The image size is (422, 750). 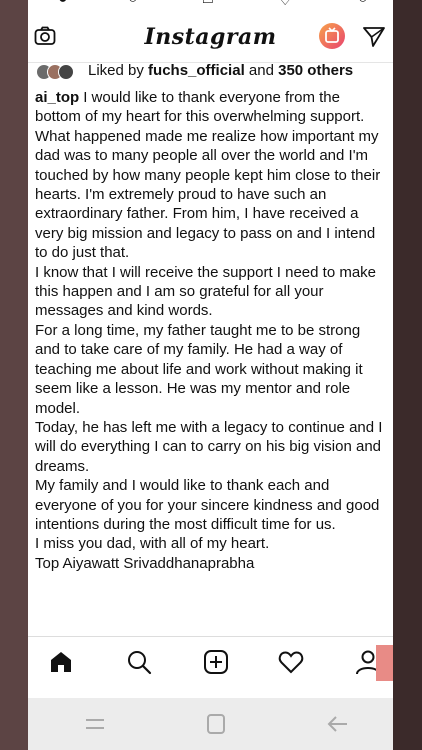 I want to click on likes-text: Liked by fuchs_official and 350 others, so click(x=220, y=70).